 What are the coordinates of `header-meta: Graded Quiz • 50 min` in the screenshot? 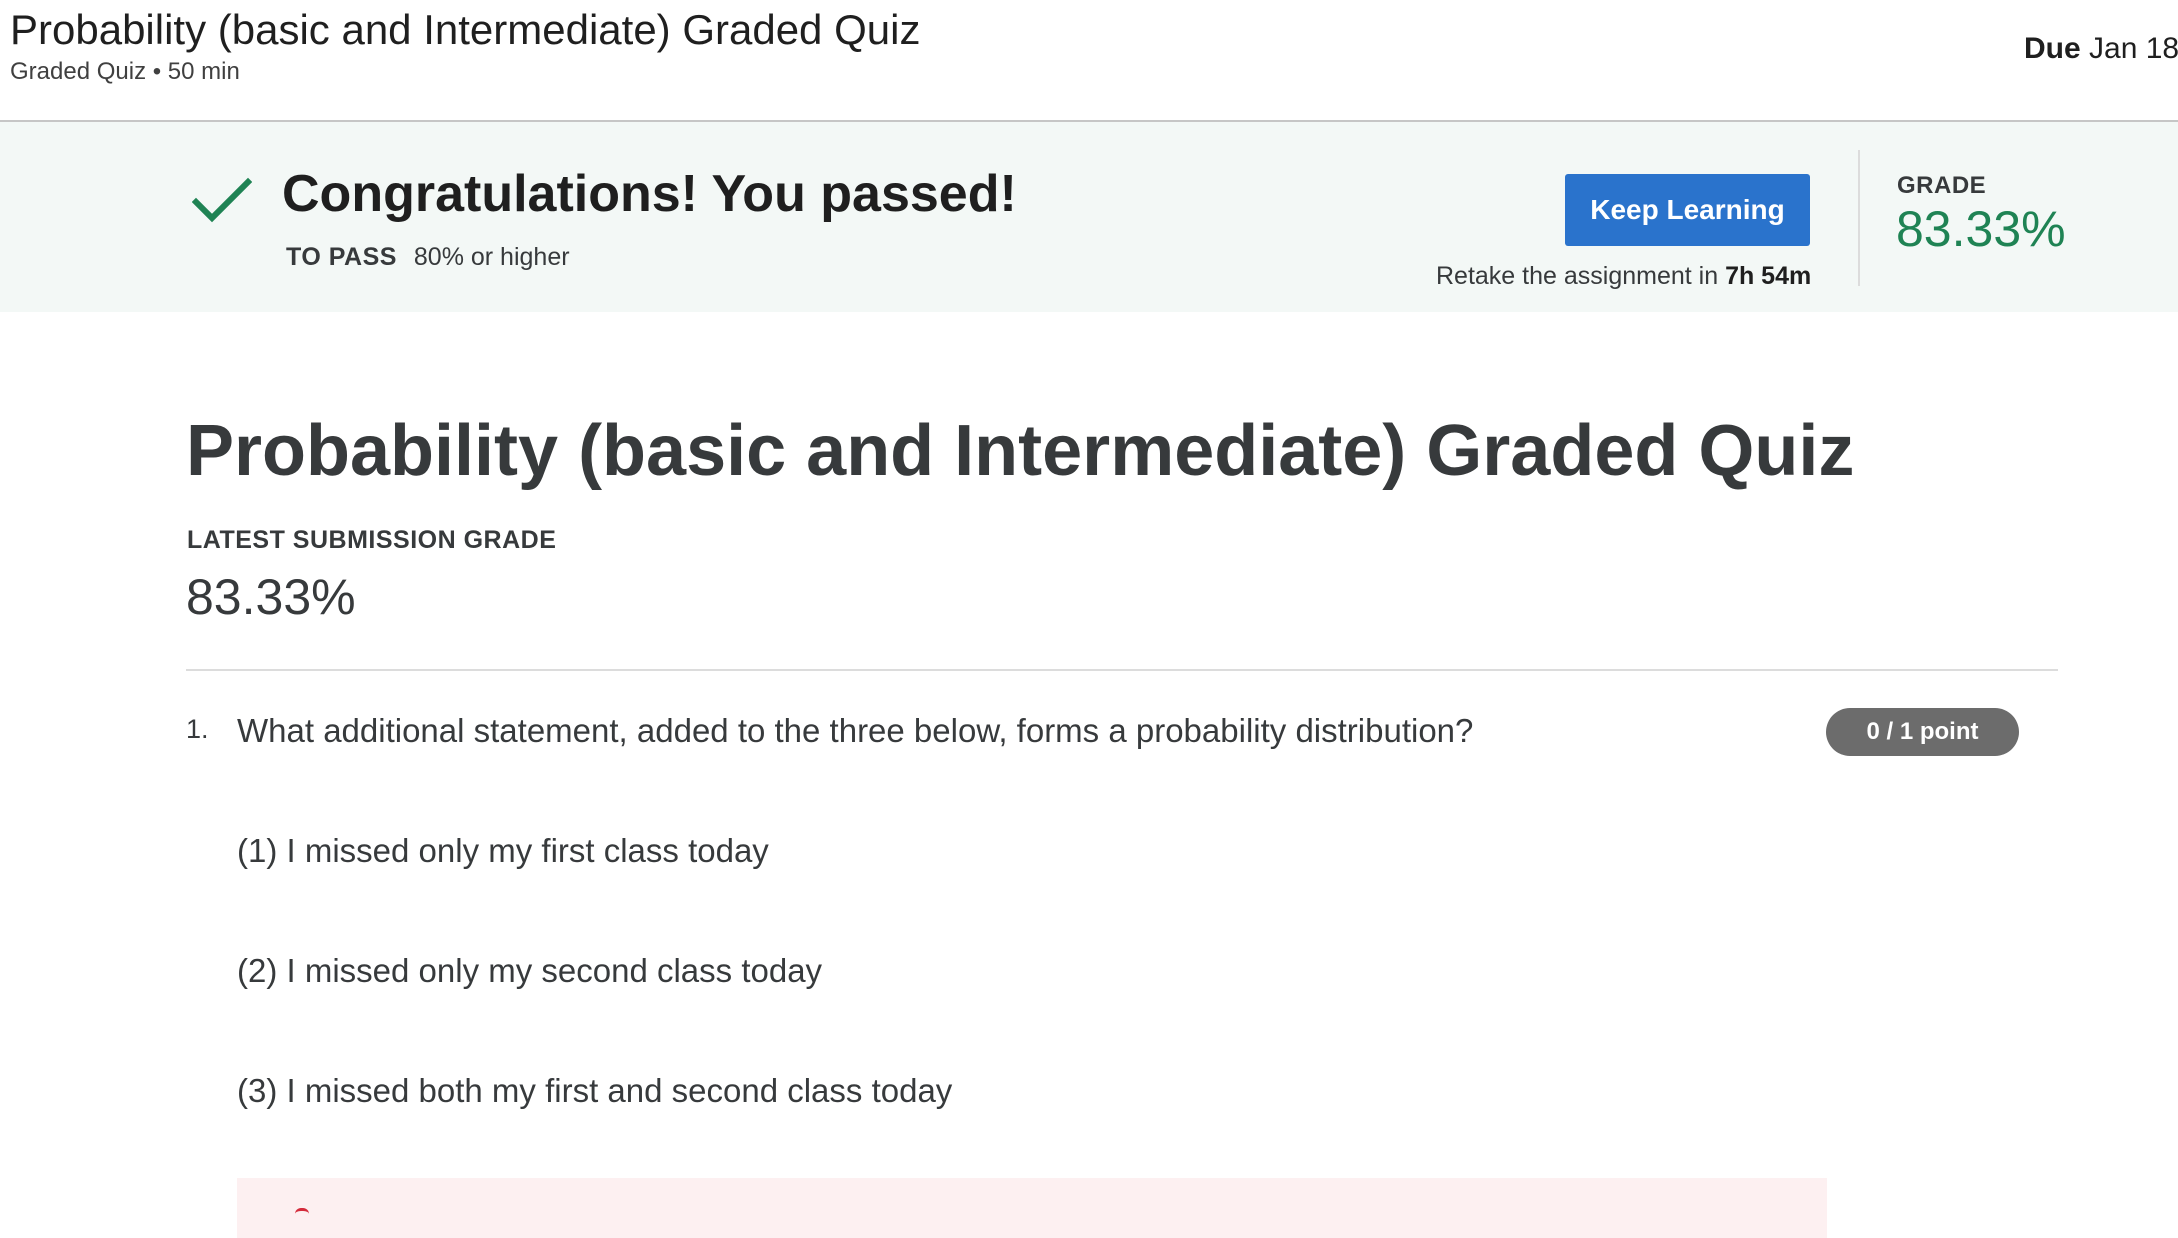 It's located at (125, 71).